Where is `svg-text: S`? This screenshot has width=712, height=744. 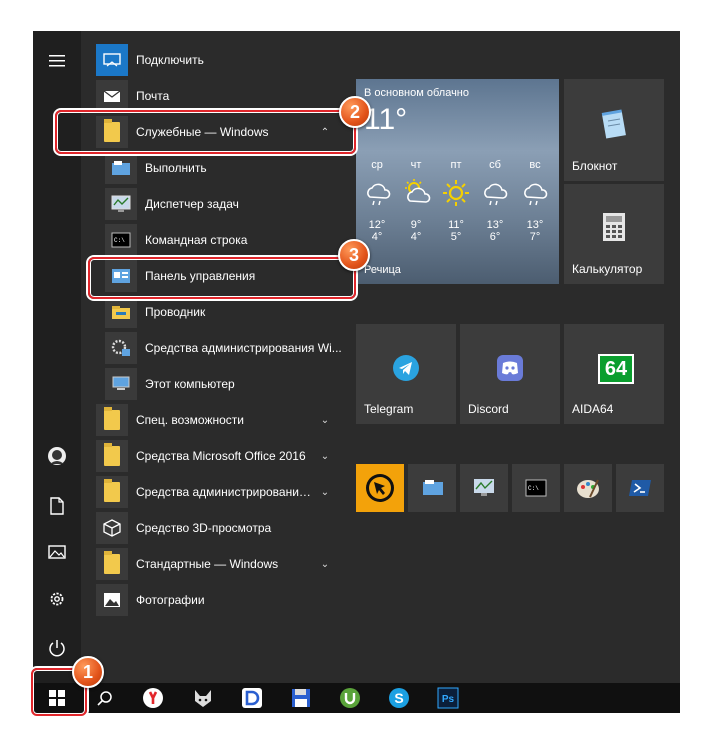
svg-text: S is located at coordinates (398, 698).